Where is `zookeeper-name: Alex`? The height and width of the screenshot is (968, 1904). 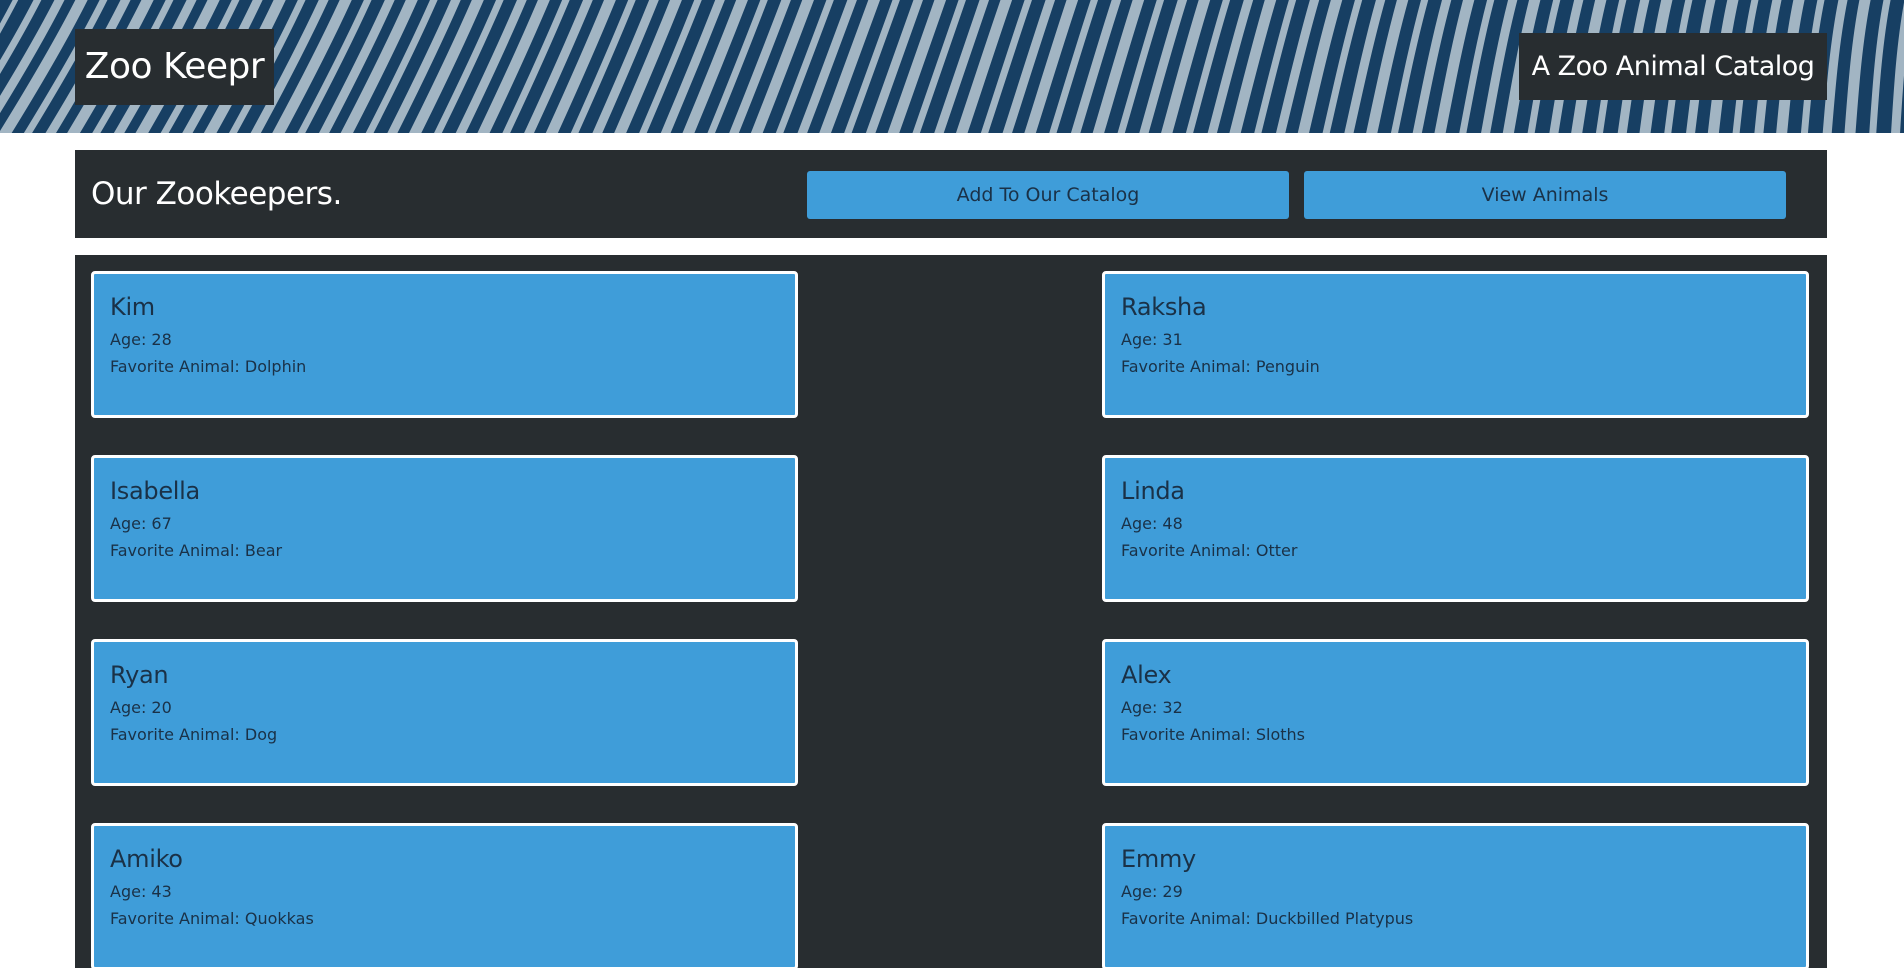 zookeeper-name: Alex is located at coordinates (1146, 675).